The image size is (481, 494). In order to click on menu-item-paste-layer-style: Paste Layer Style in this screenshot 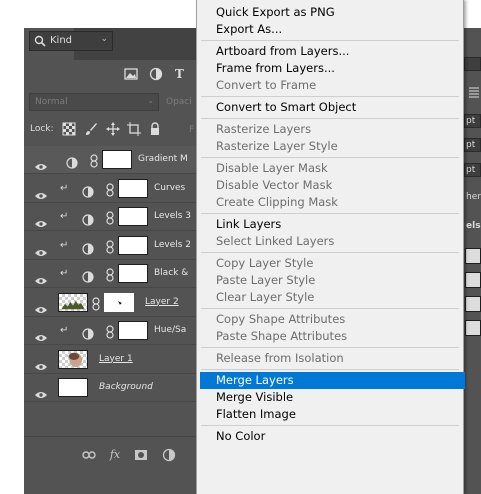, I will do `click(332, 280)`.